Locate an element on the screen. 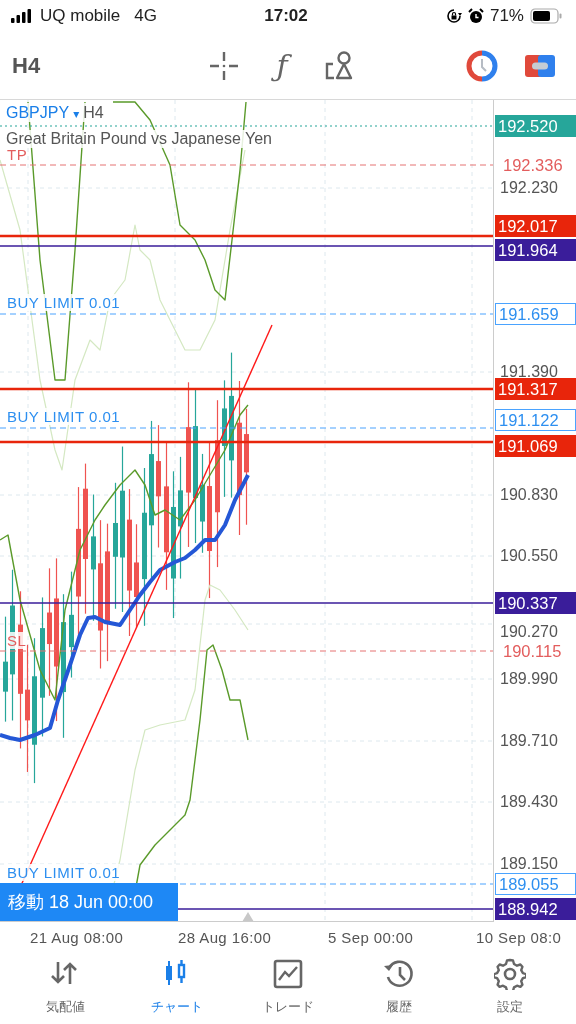 The height and width of the screenshot is (1024, 576). price-label: 192.520 is located at coordinates (535, 126).